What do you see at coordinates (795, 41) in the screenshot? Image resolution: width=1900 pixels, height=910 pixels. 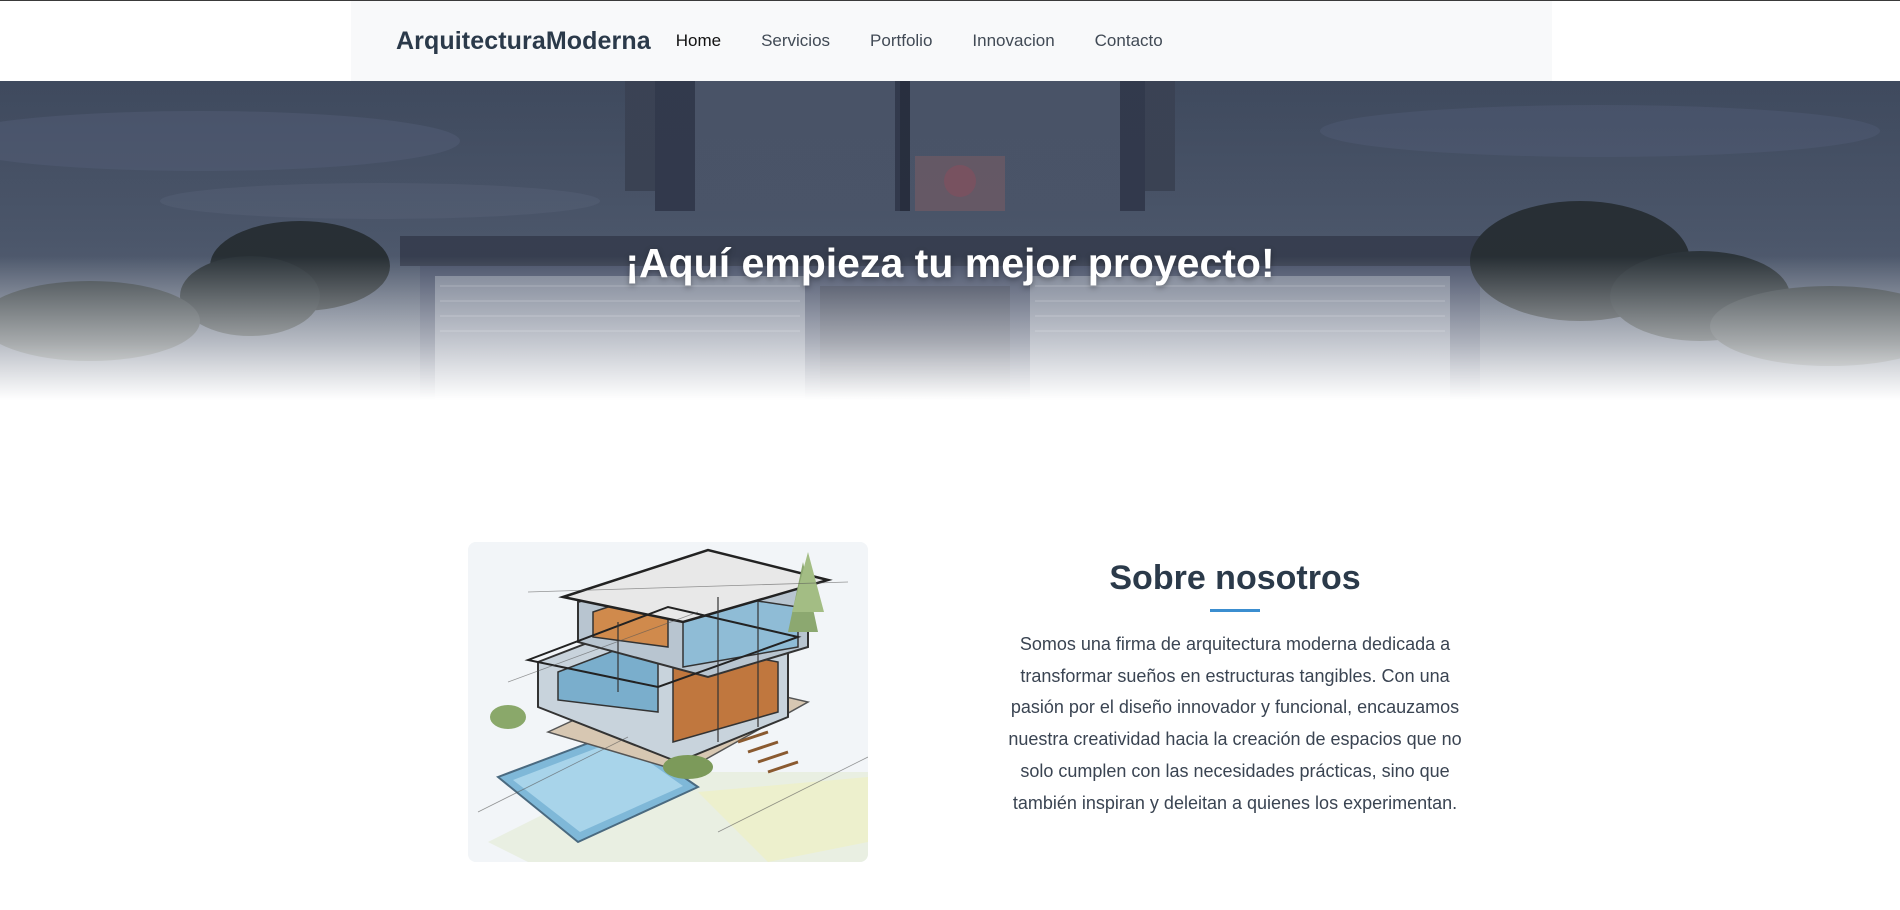 I see `nav-link-servicios: Servicios` at bounding box center [795, 41].